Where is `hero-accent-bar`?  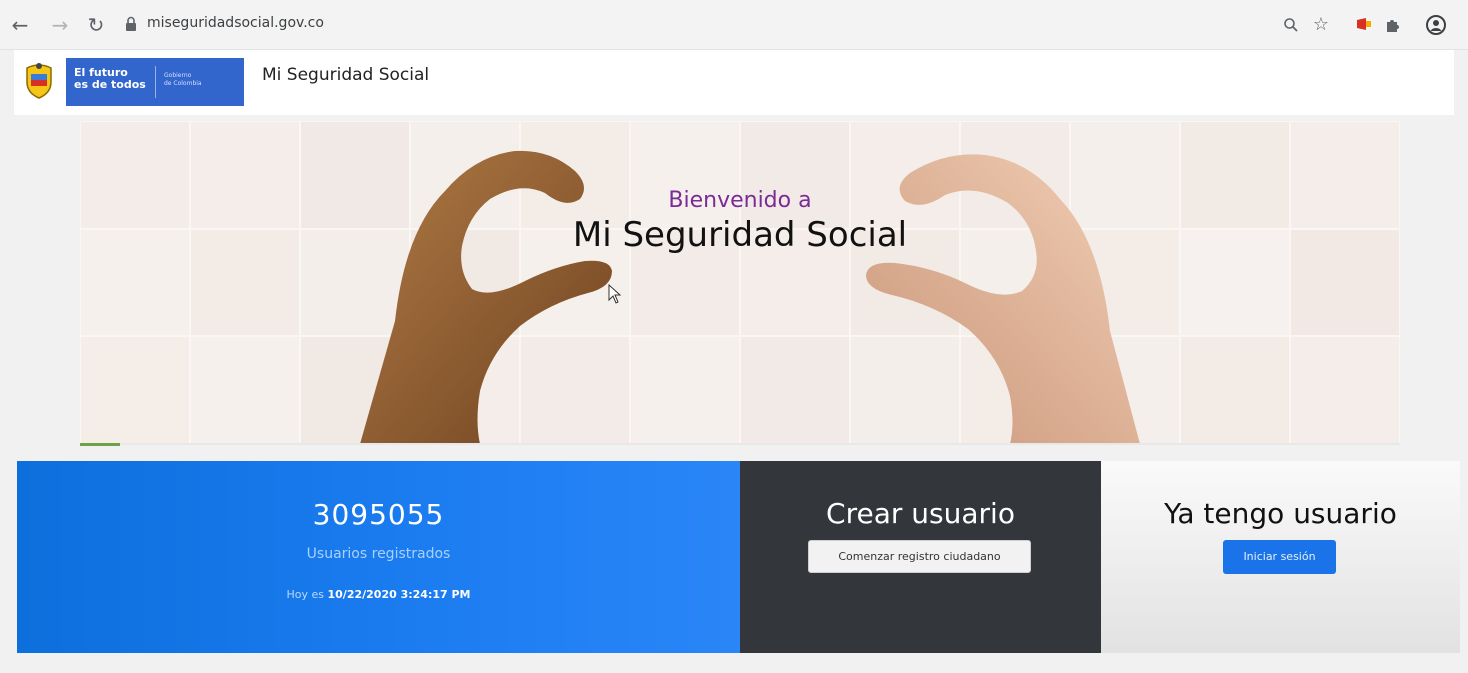 hero-accent-bar is located at coordinates (100, 444).